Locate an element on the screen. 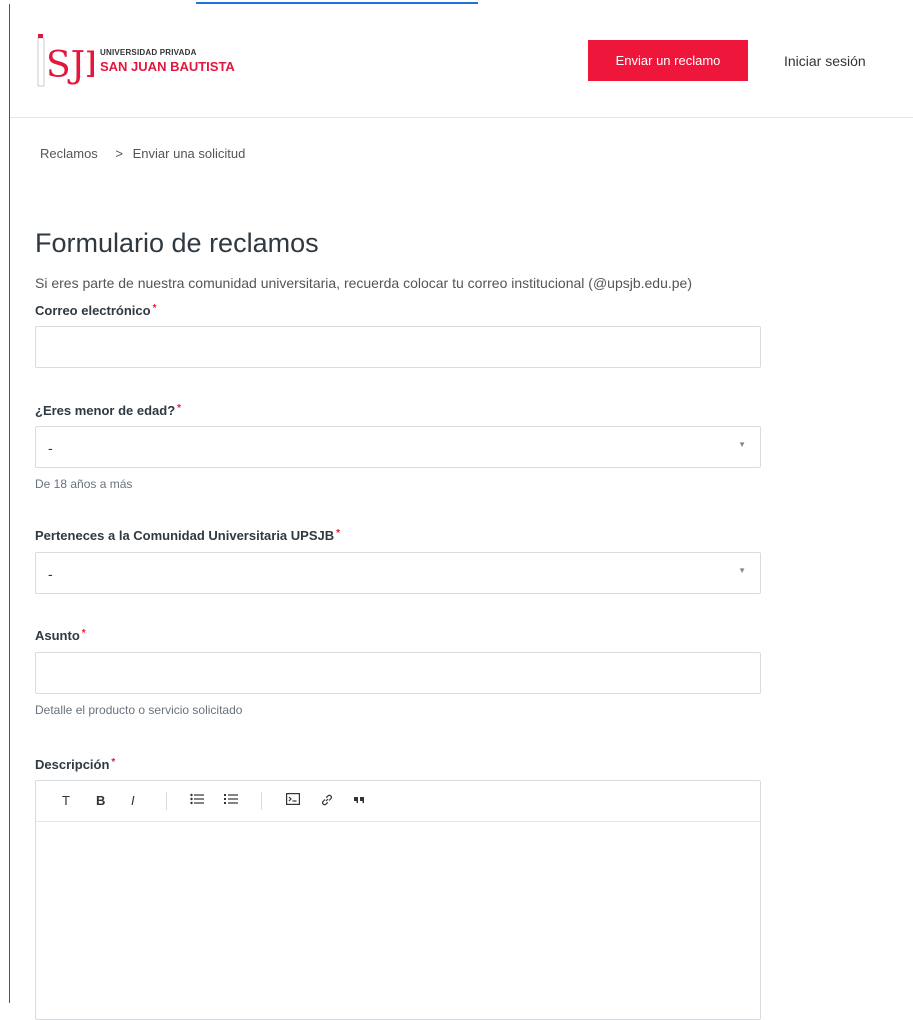  italic-icon: I is located at coordinates (133, 800).